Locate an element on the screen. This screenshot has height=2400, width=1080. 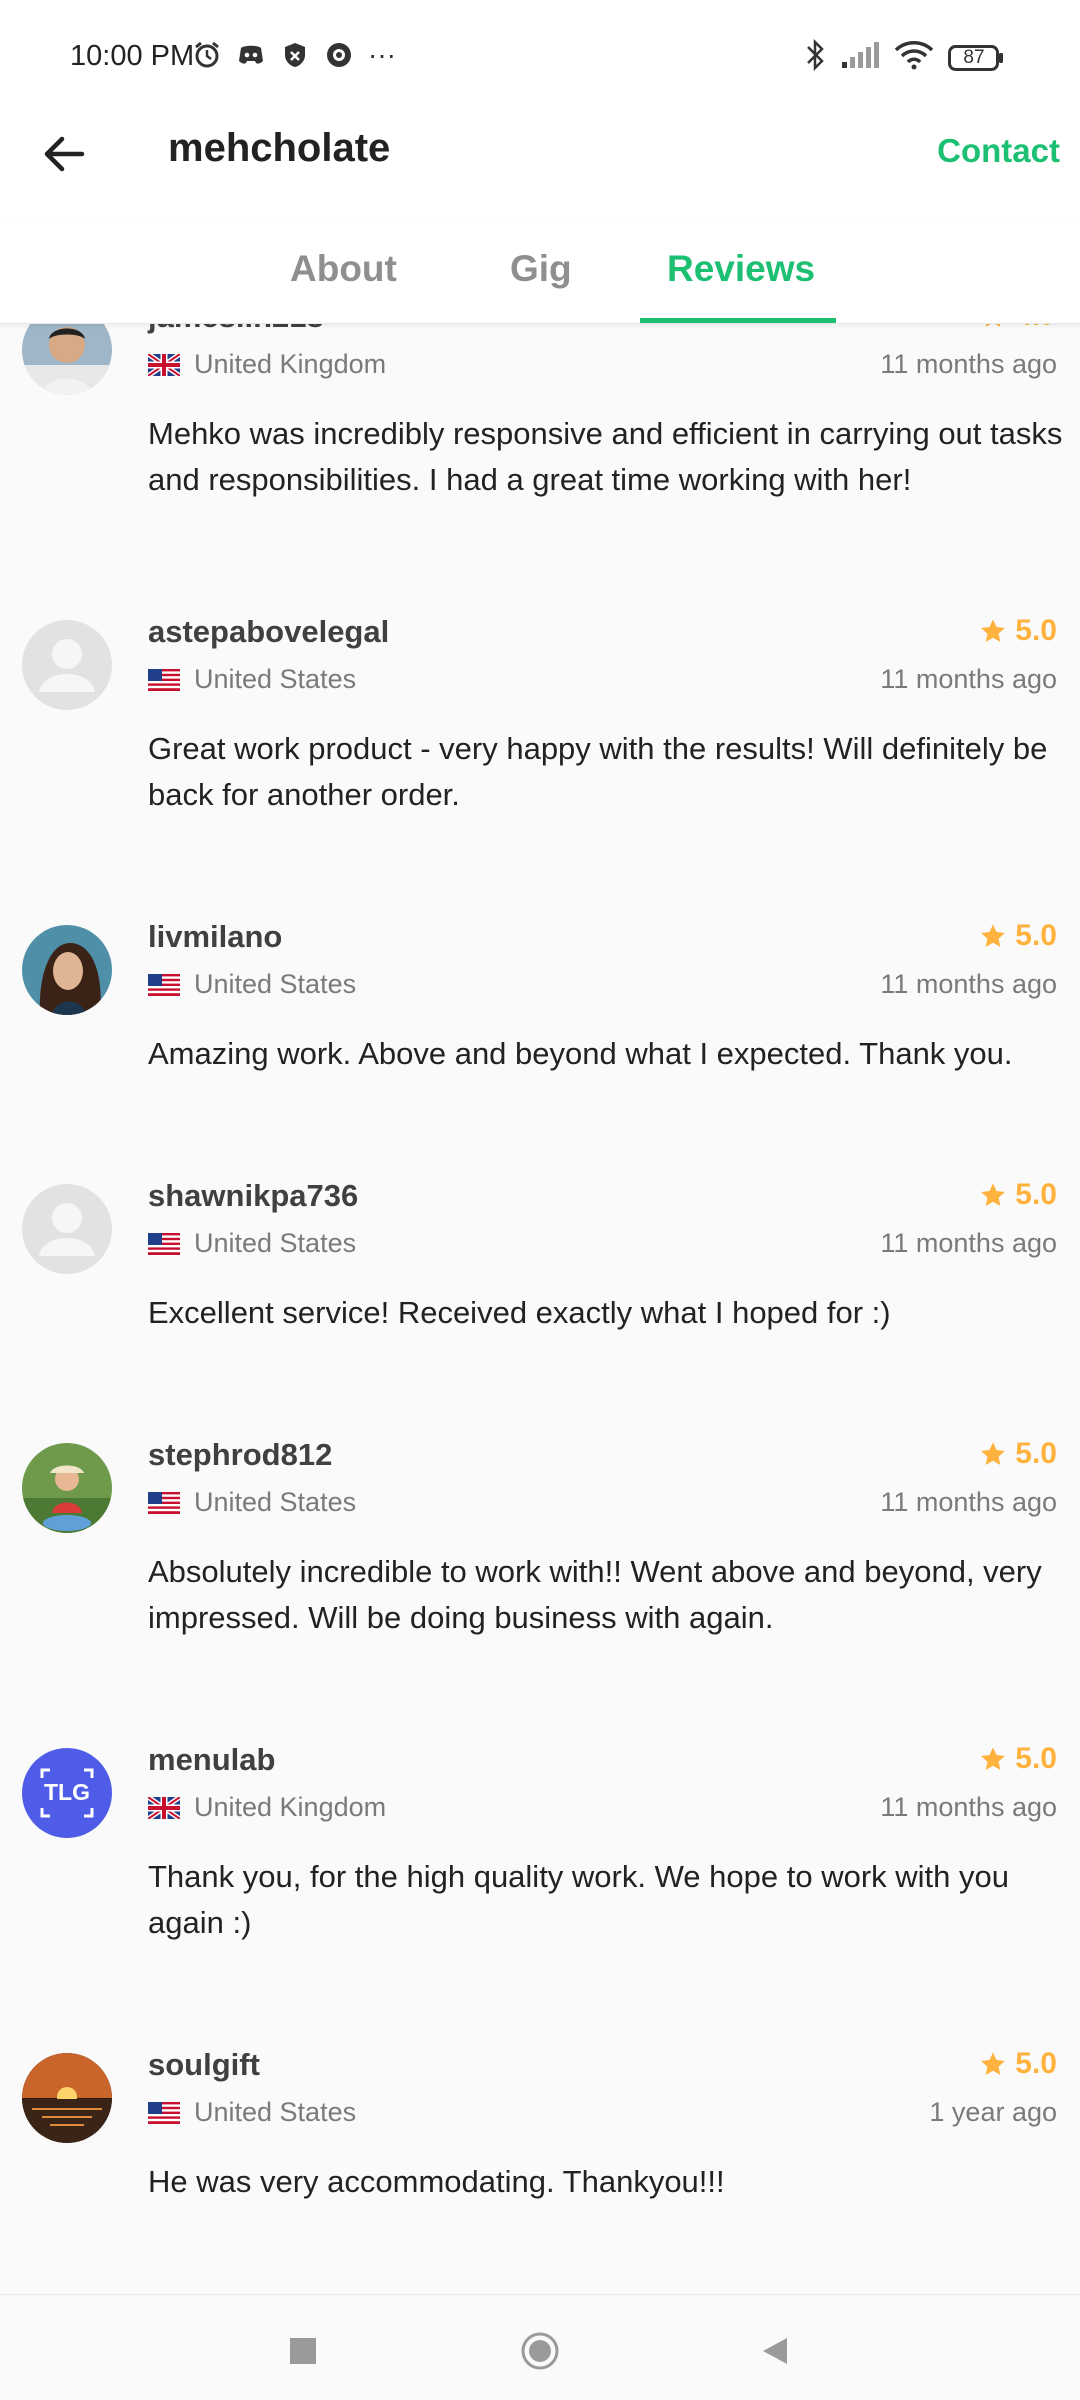
home-button is located at coordinates (540, 2351).